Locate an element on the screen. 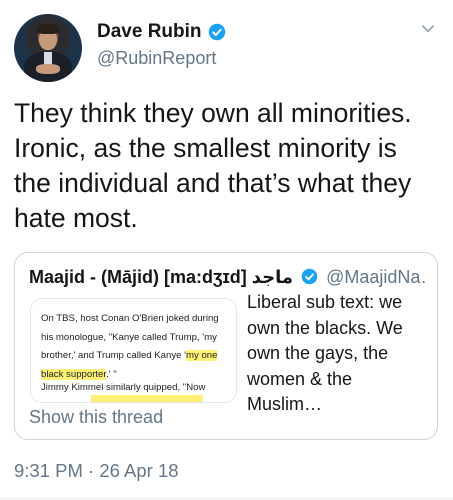 The image size is (453, 500). image-text-line: On TBS, host Conan O'Brien joked during is located at coordinates (130, 318).